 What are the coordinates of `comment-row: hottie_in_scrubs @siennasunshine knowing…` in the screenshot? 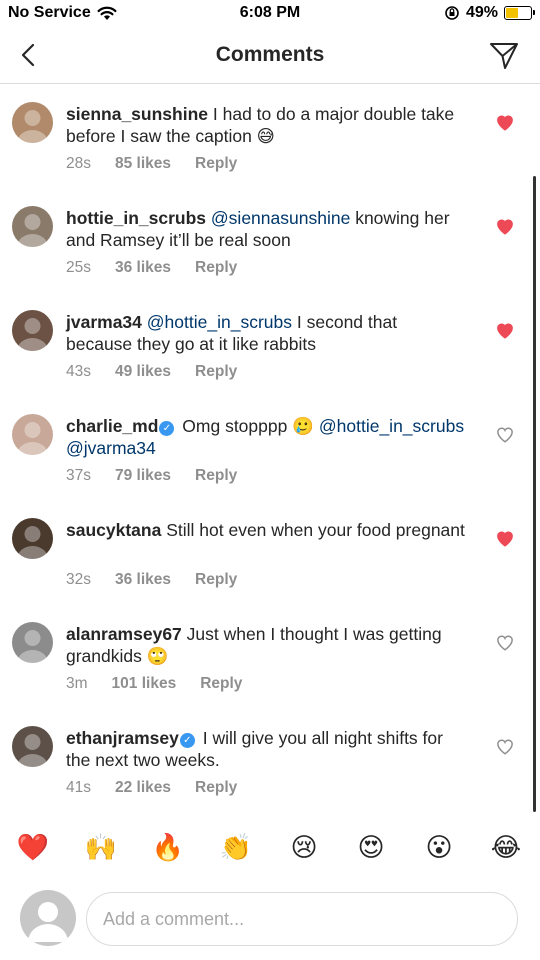 It's located at (270, 246).